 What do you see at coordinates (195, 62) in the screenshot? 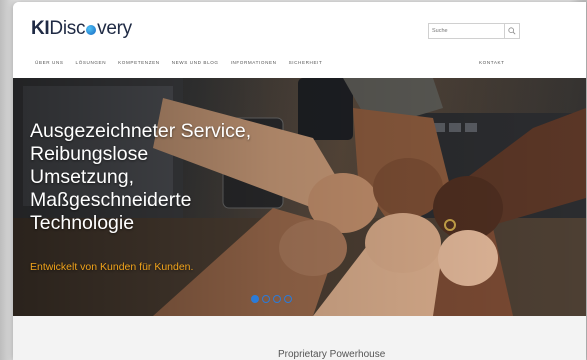
I see `nav-item-news-und-blog: NEWS UND BLOG` at bounding box center [195, 62].